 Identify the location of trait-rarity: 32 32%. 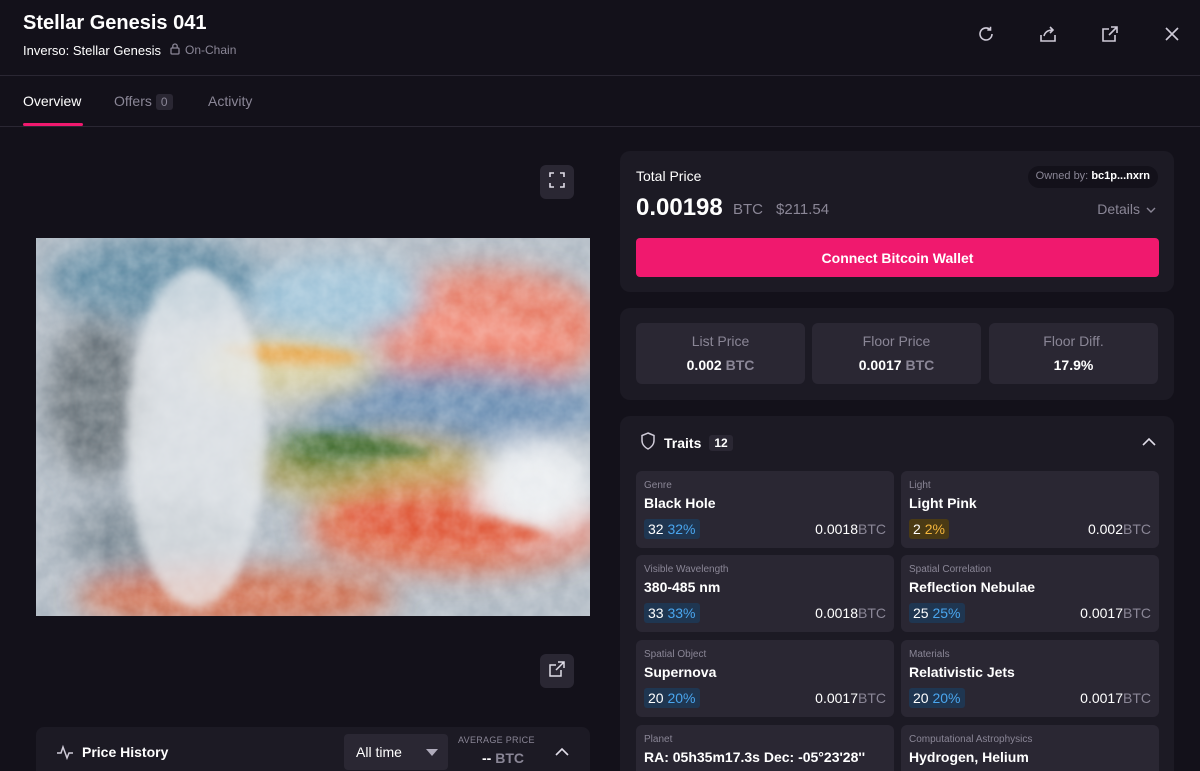
(672, 529).